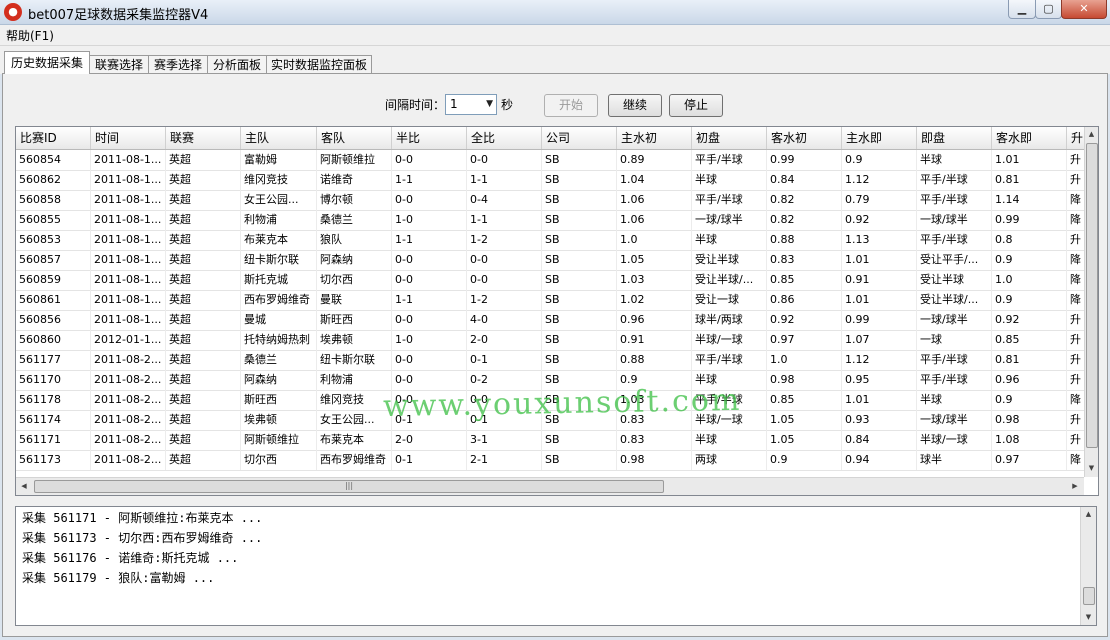 The width and height of the screenshot is (1110, 640). I want to click on col-handicap-init-header: 初盘, so click(729, 138).